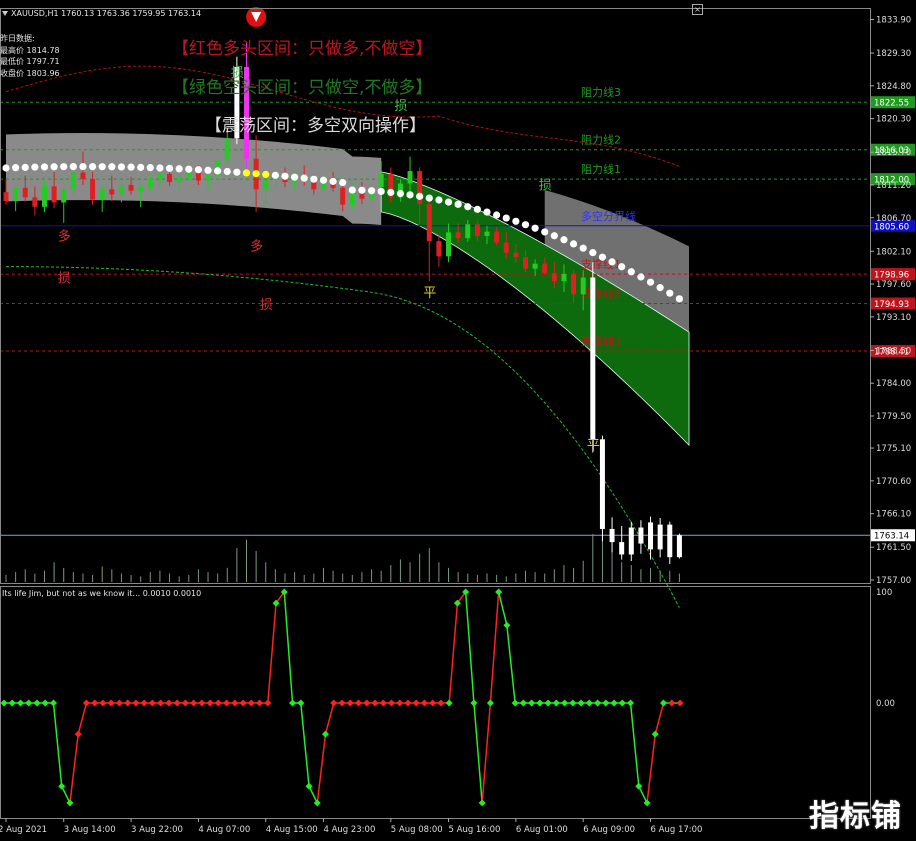 Image resolution: width=916 pixels, height=841 pixels. What do you see at coordinates (893, 482) in the screenshot?
I see `y-tick-label: 1770.60` at bounding box center [893, 482].